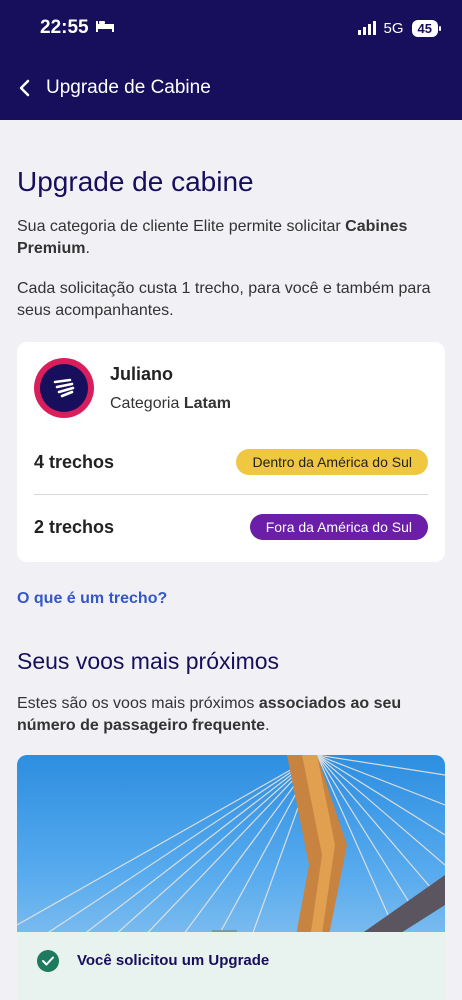  Describe the element at coordinates (147, 403) in the screenshot. I see `category-label: Categoria` at that location.